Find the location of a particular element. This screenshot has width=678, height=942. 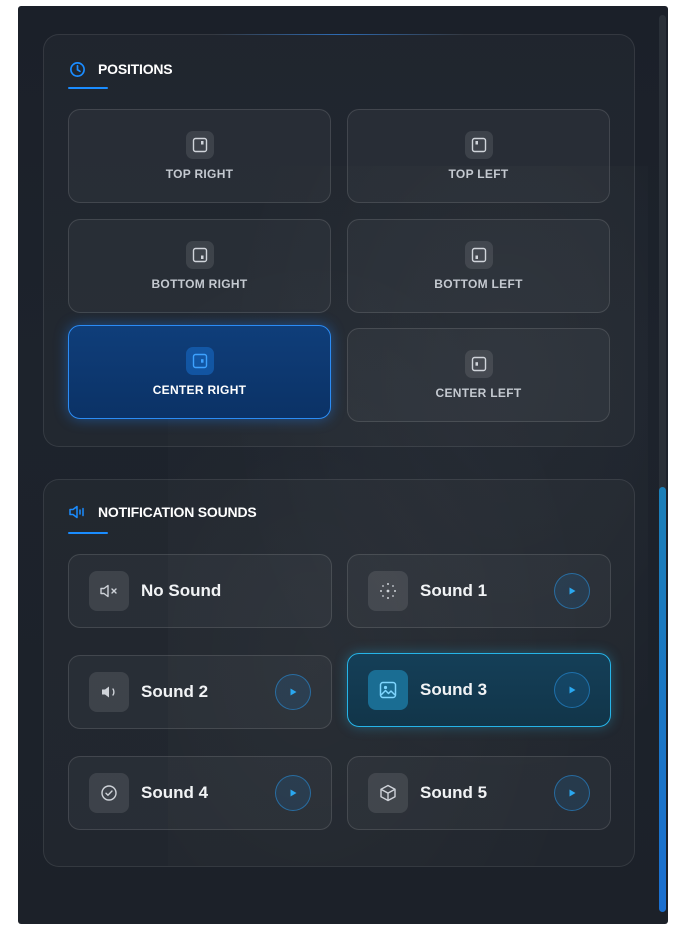

position-bottom-left-button: BOTTOM LEFT is located at coordinates (478, 266).